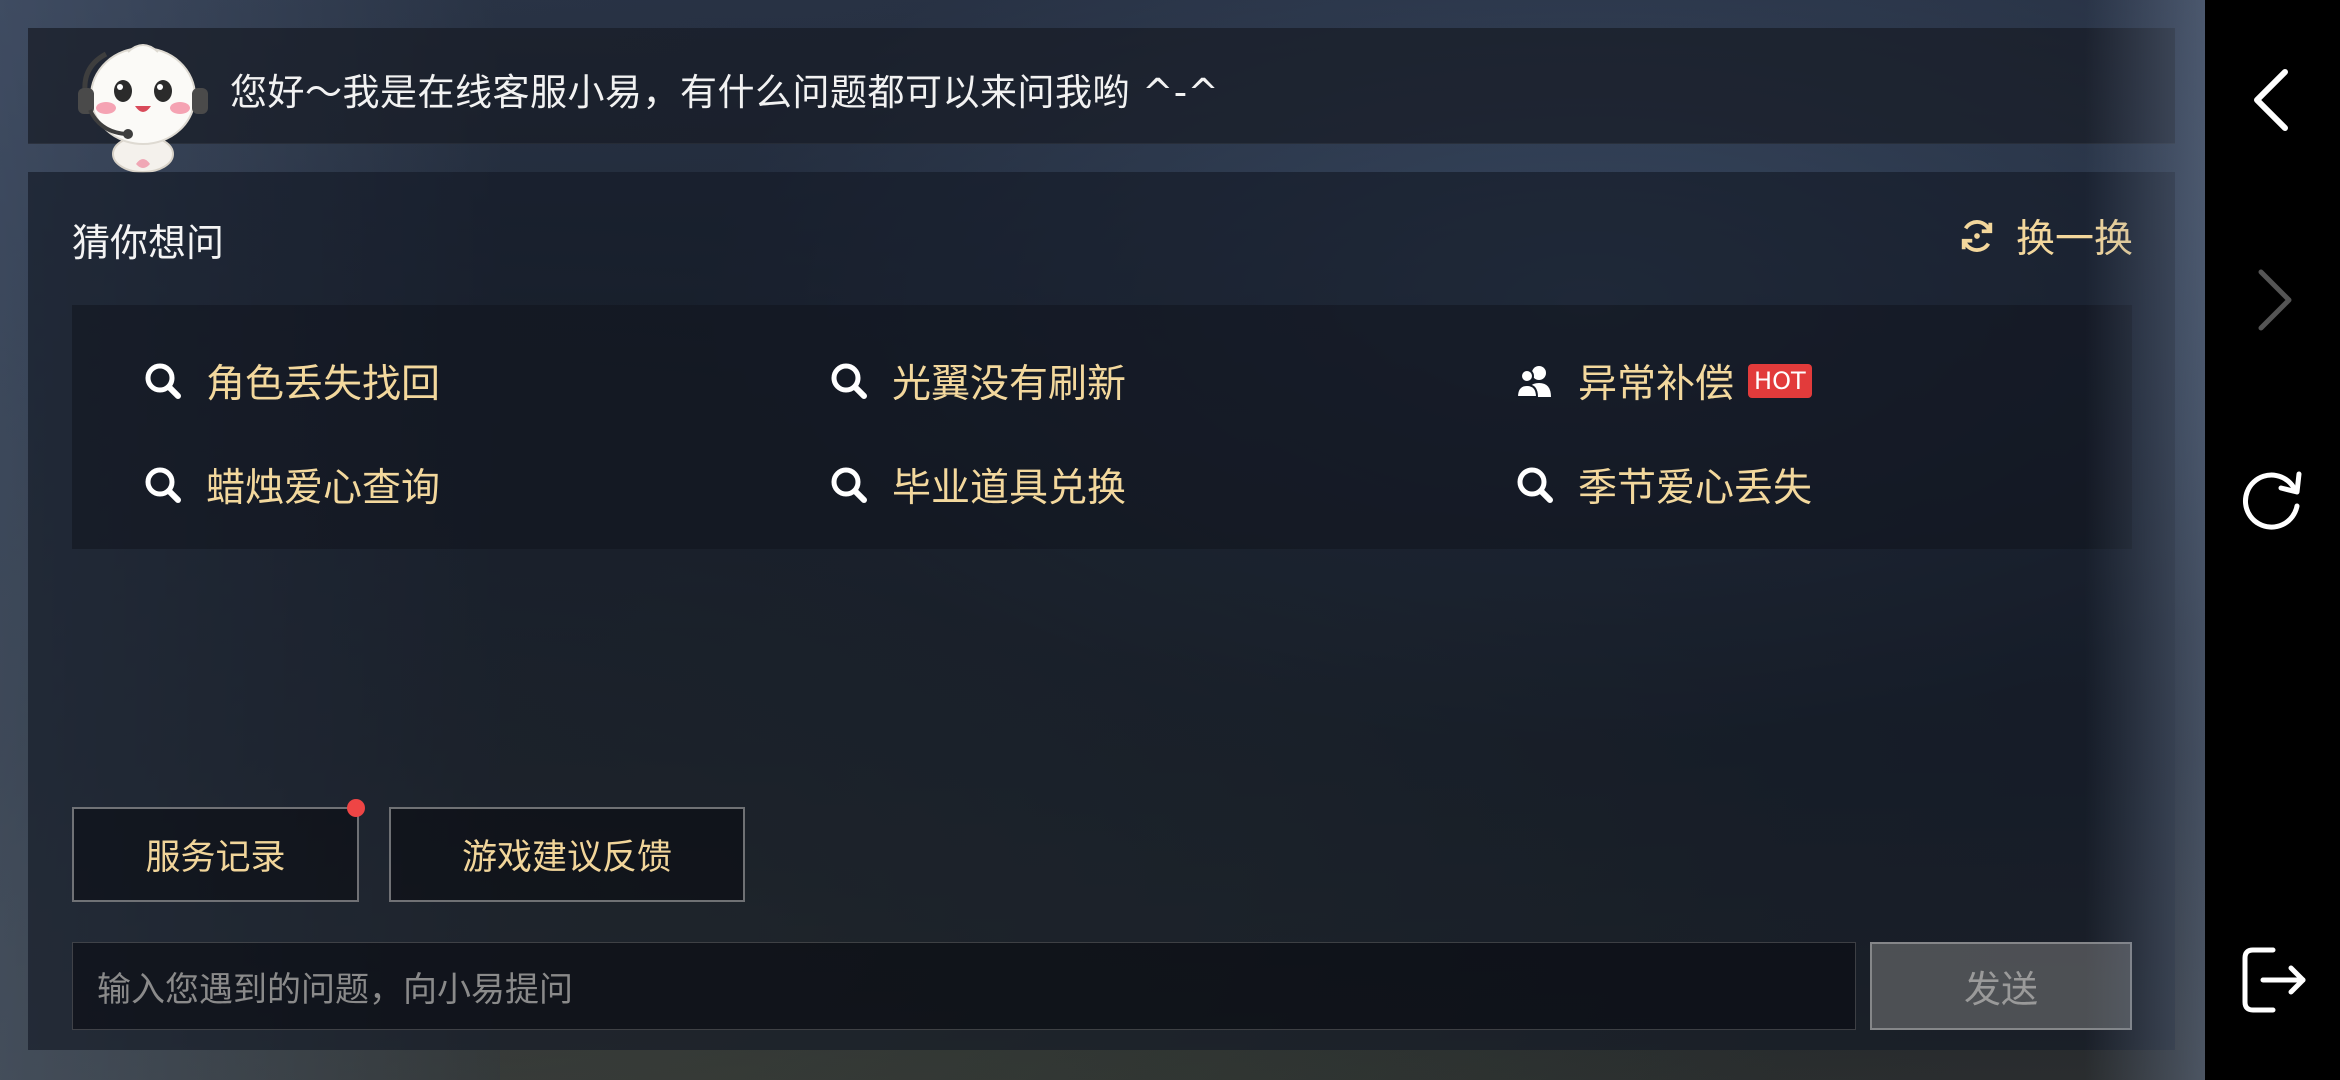  I want to click on question-item: 季节爱心丢失, so click(1663, 485).